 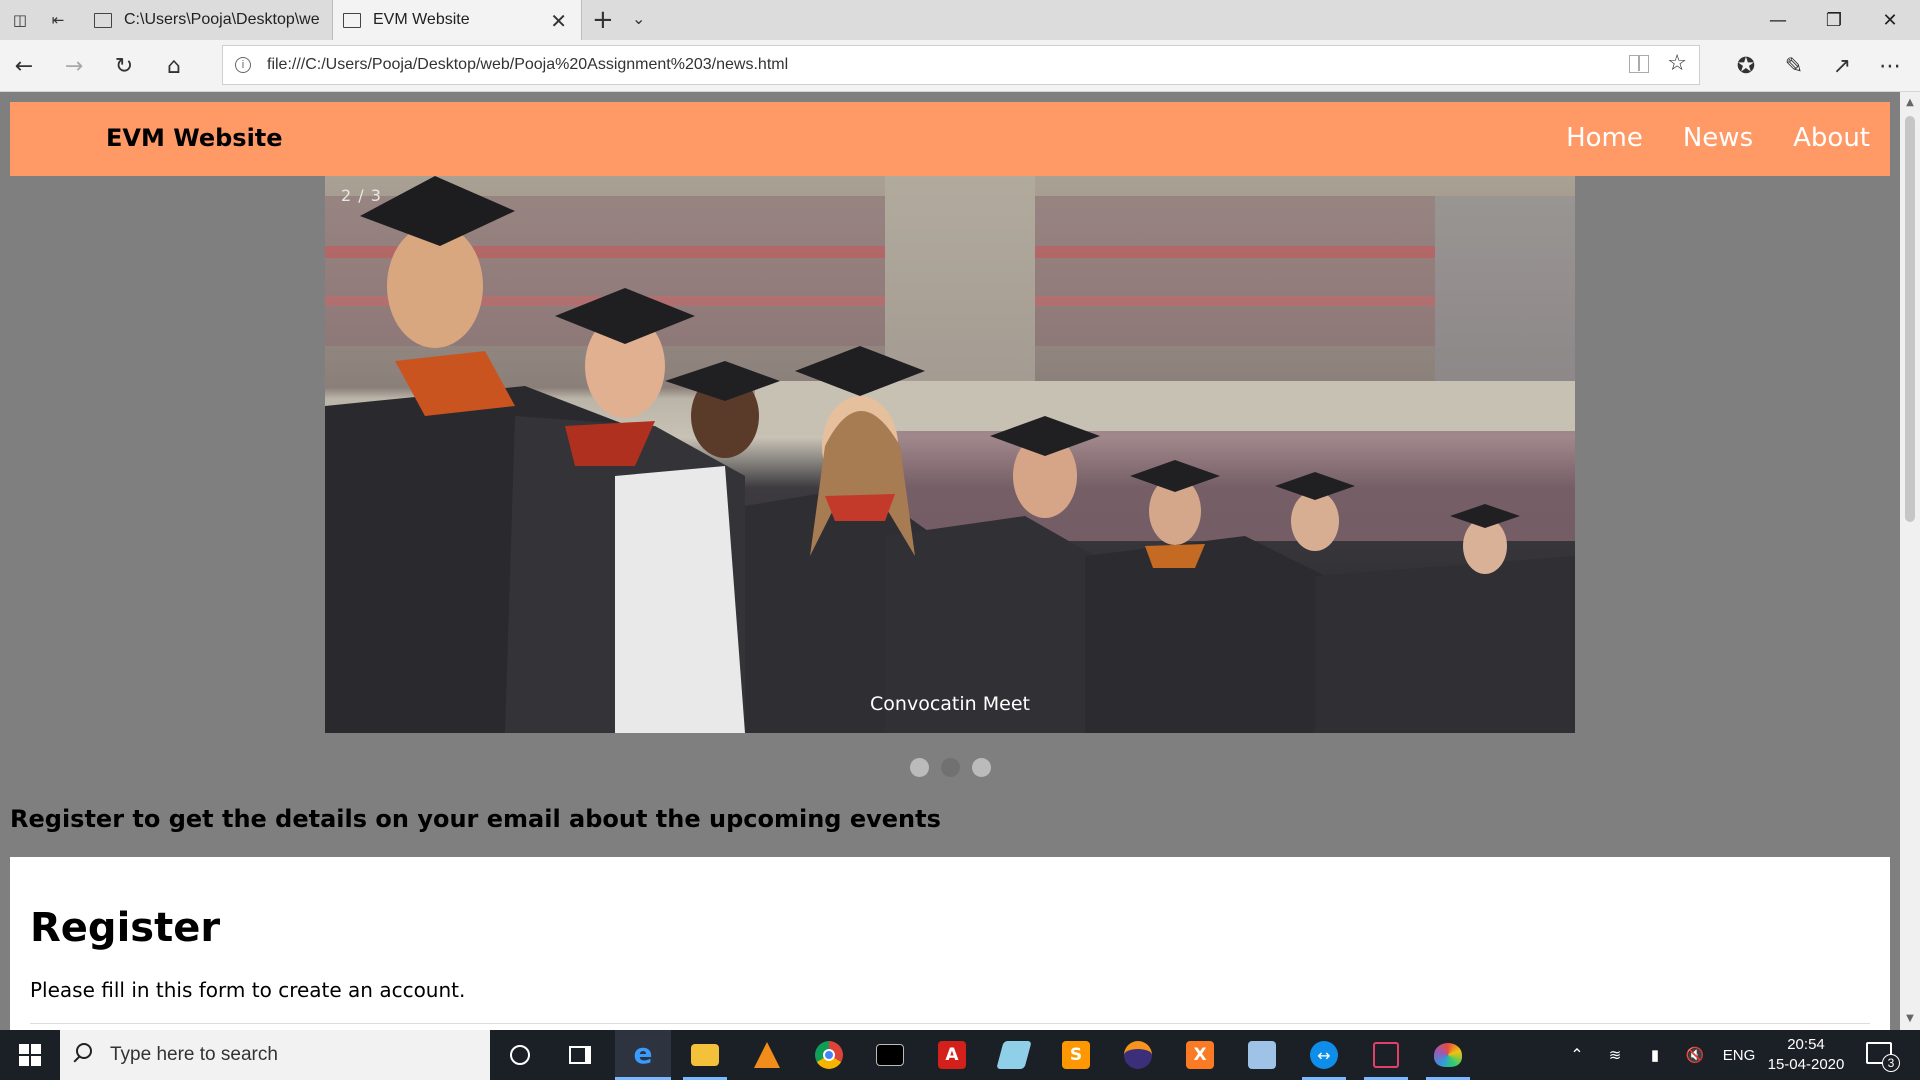 What do you see at coordinates (1842, 66) in the screenshot?
I see `share-icon: ↗` at bounding box center [1842, 66].